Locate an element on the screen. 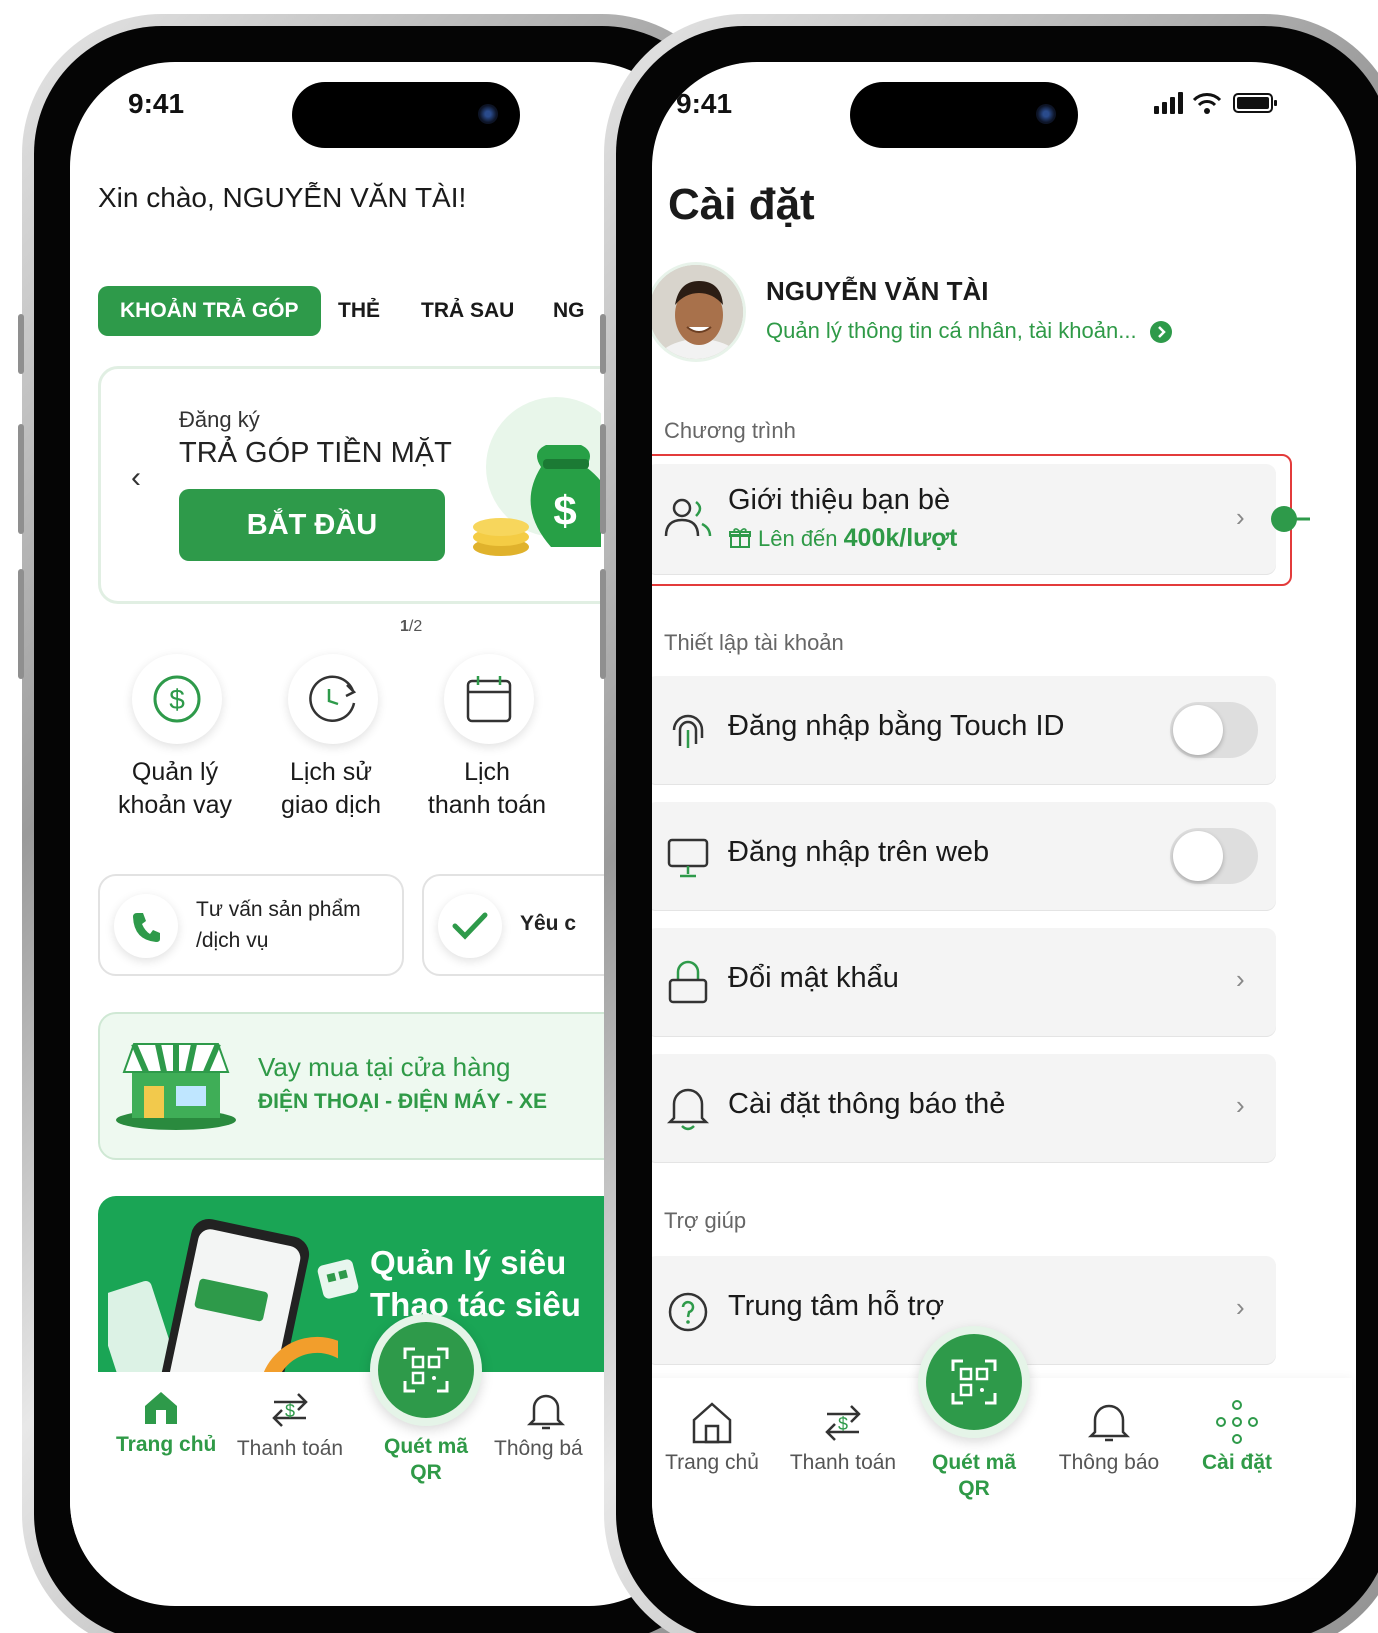  dots-menu-icon is located at coordinates (1237, 1422).